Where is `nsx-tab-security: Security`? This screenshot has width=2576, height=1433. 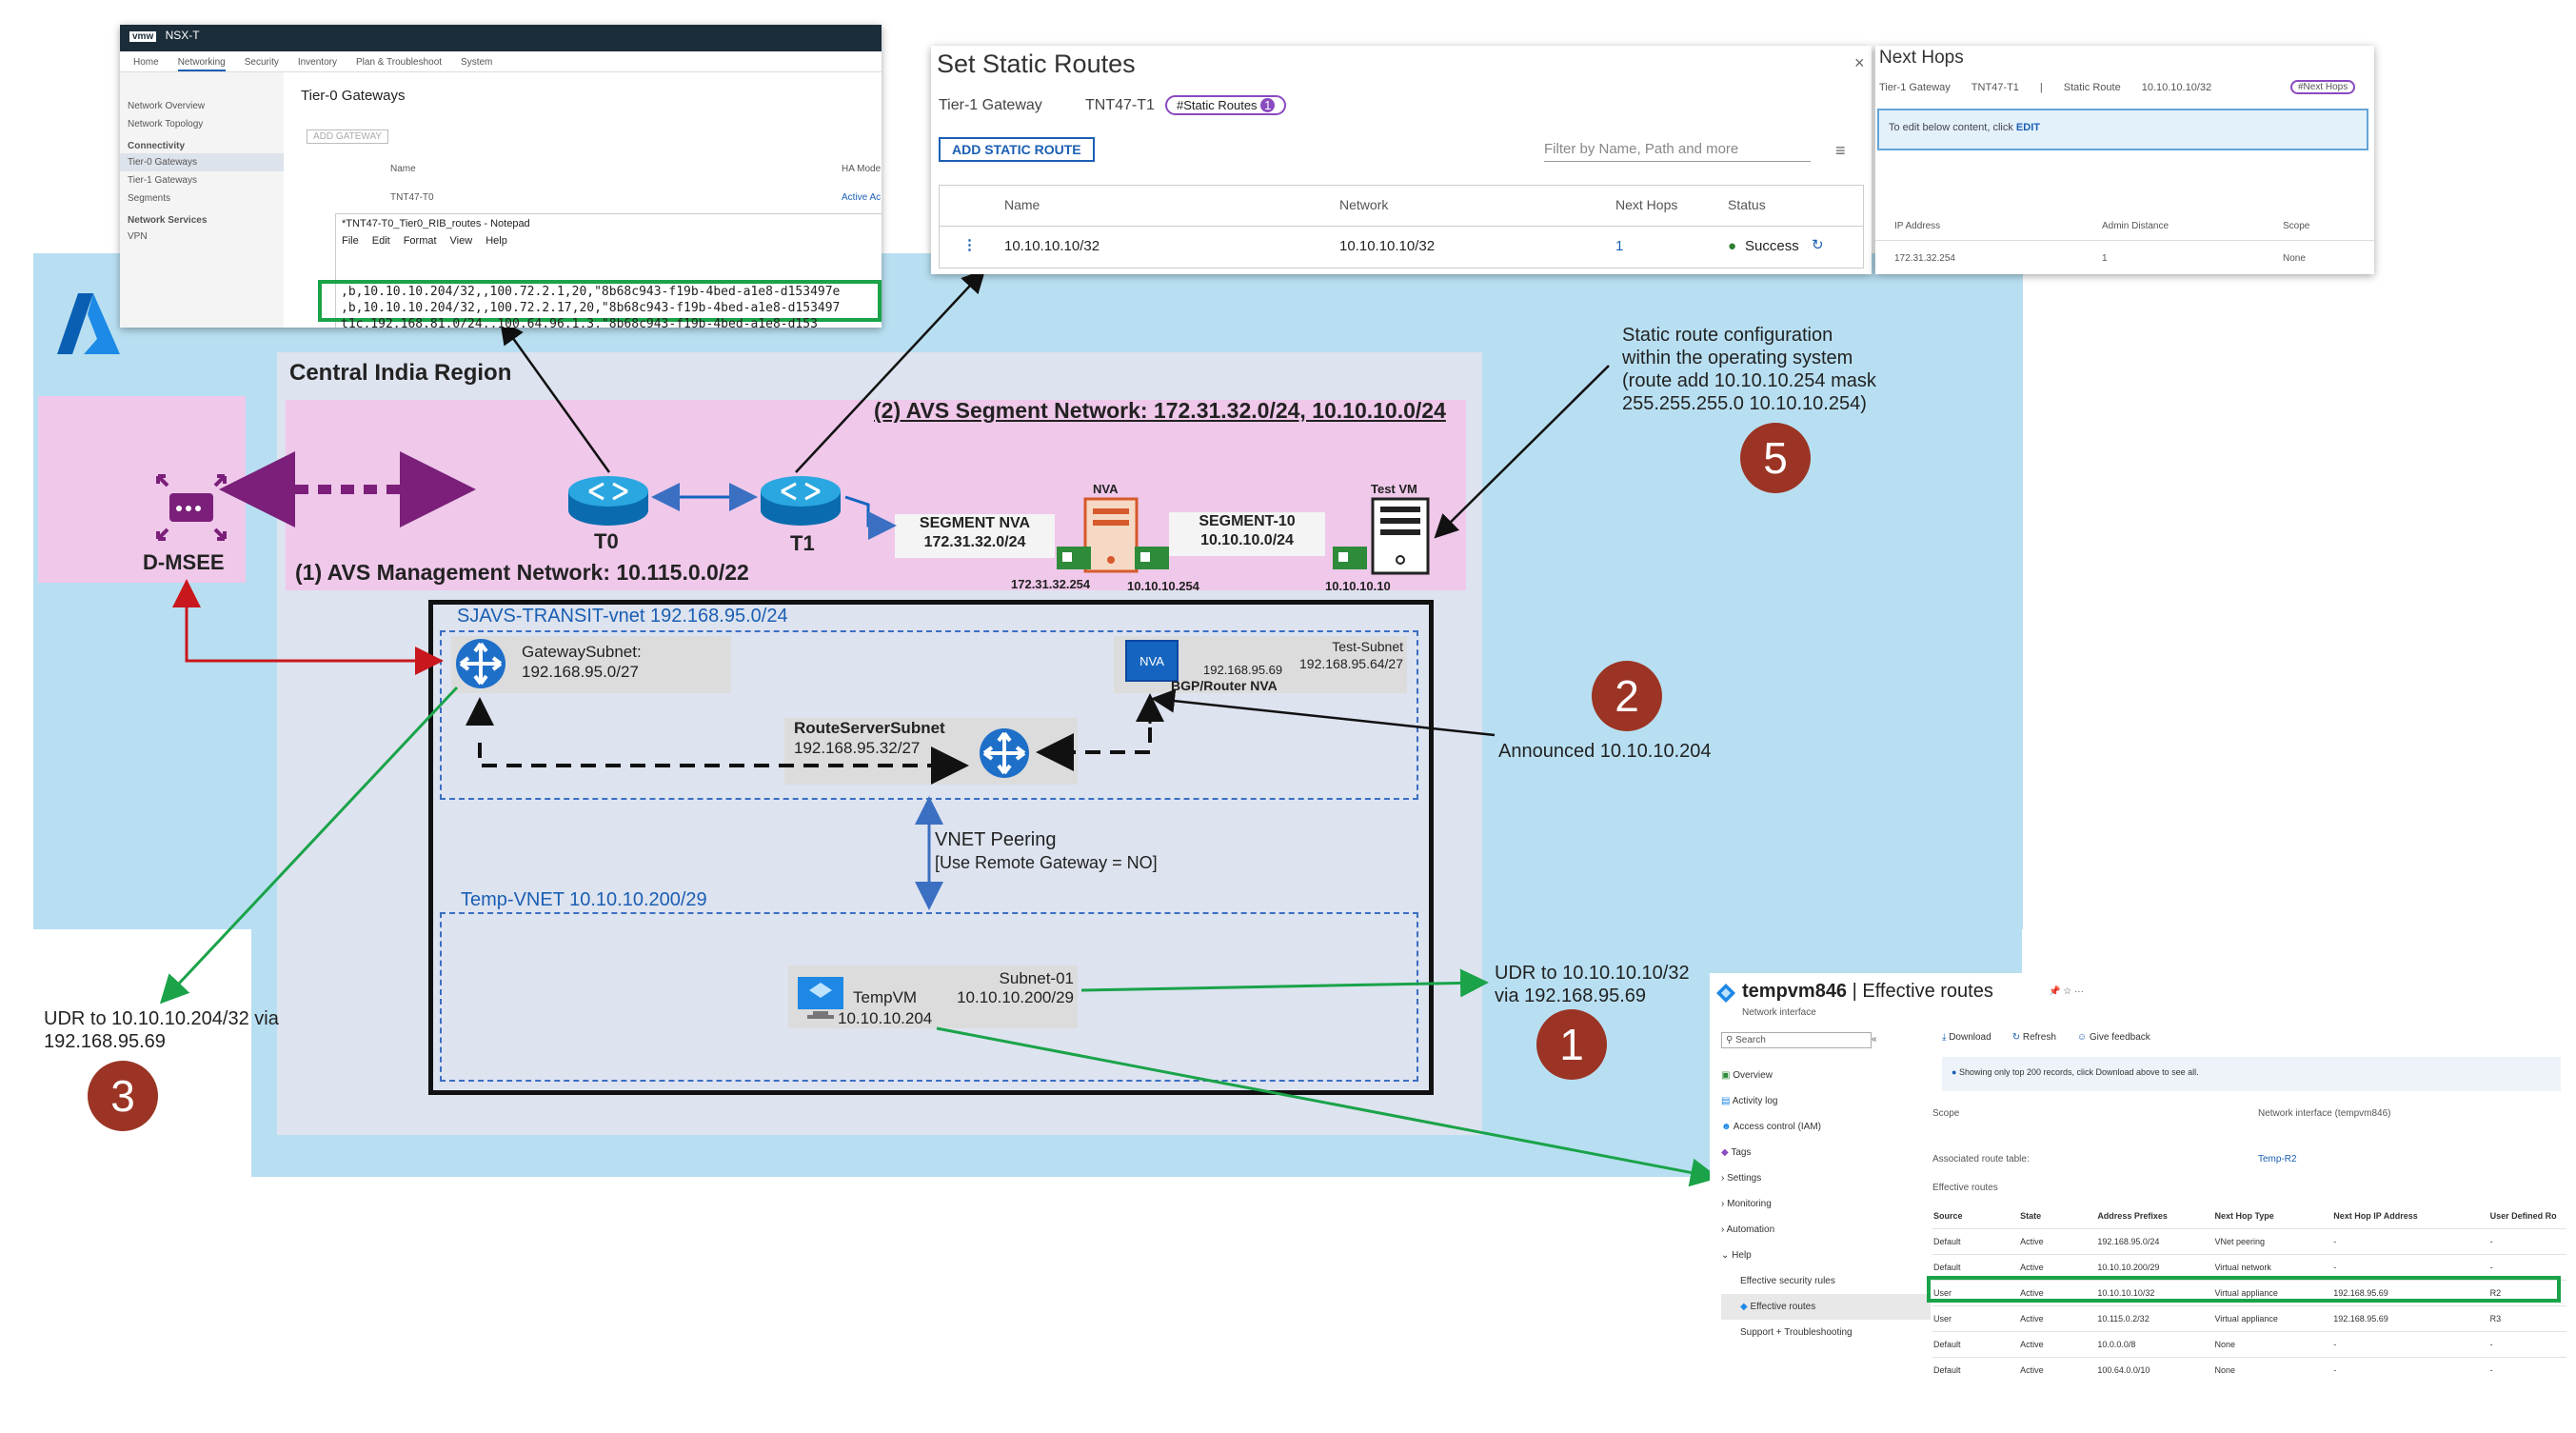 nsx-tab-security: Security is located at coordinates (262, 64).